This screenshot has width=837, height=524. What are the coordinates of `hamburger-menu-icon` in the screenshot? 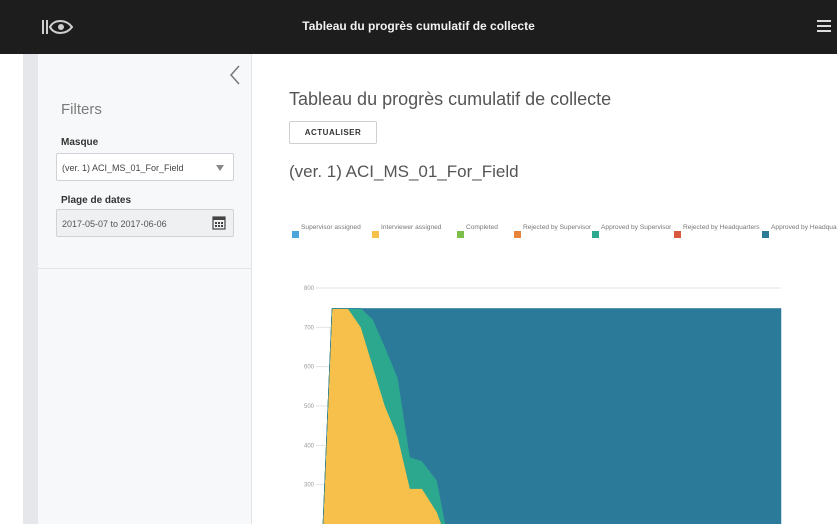 It's located at (824, 26).